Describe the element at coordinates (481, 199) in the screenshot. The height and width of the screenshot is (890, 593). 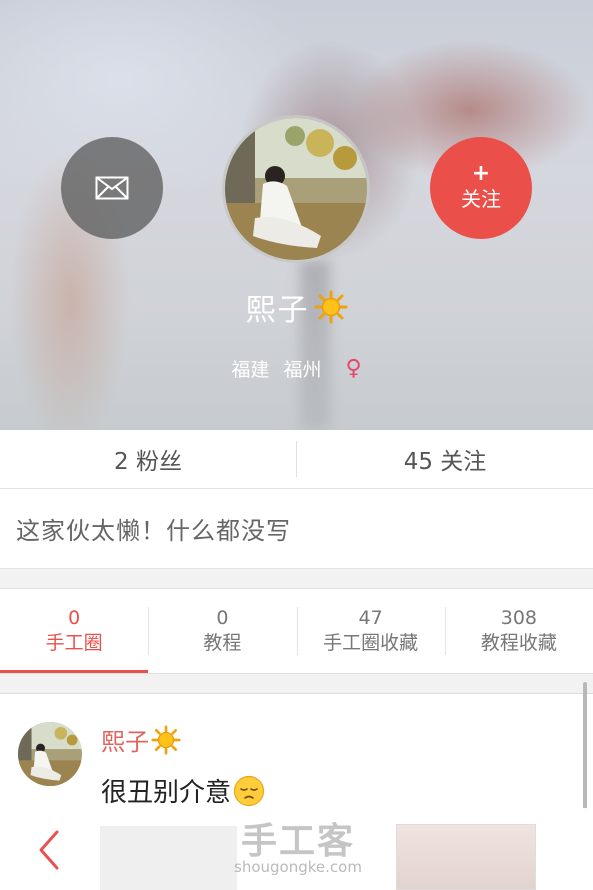
I see `follow-label: 关注` at that location.